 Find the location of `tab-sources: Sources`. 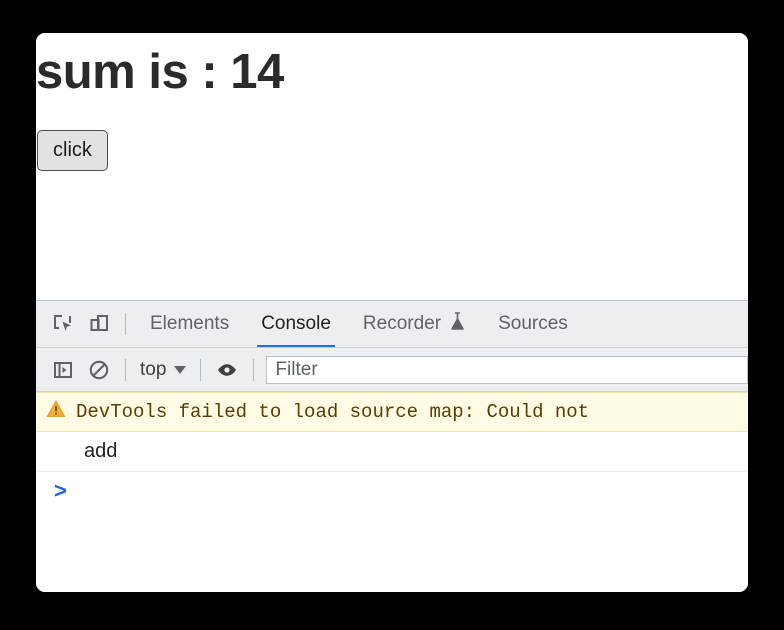

tab-sources: Sources is located at coordinates (533, 324).